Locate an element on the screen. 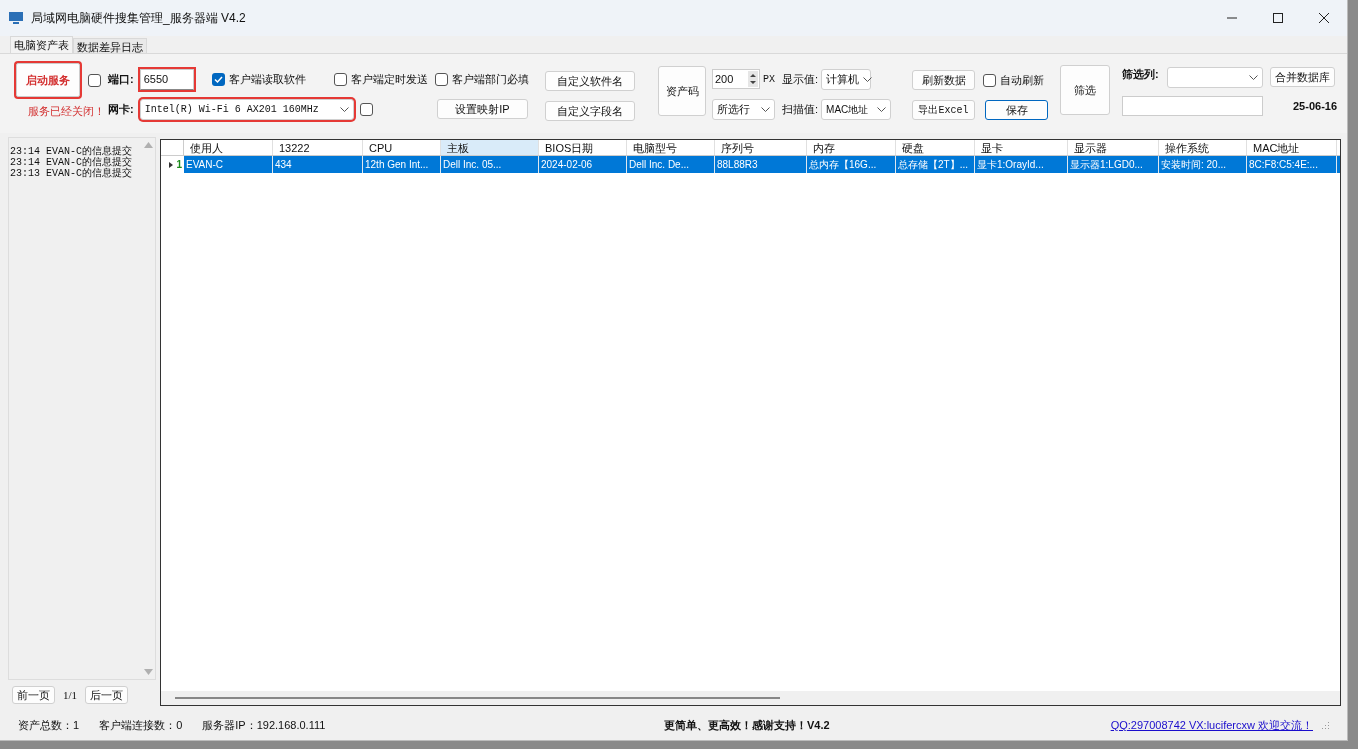  row-number: 1 is located at coordinates (179, 165).